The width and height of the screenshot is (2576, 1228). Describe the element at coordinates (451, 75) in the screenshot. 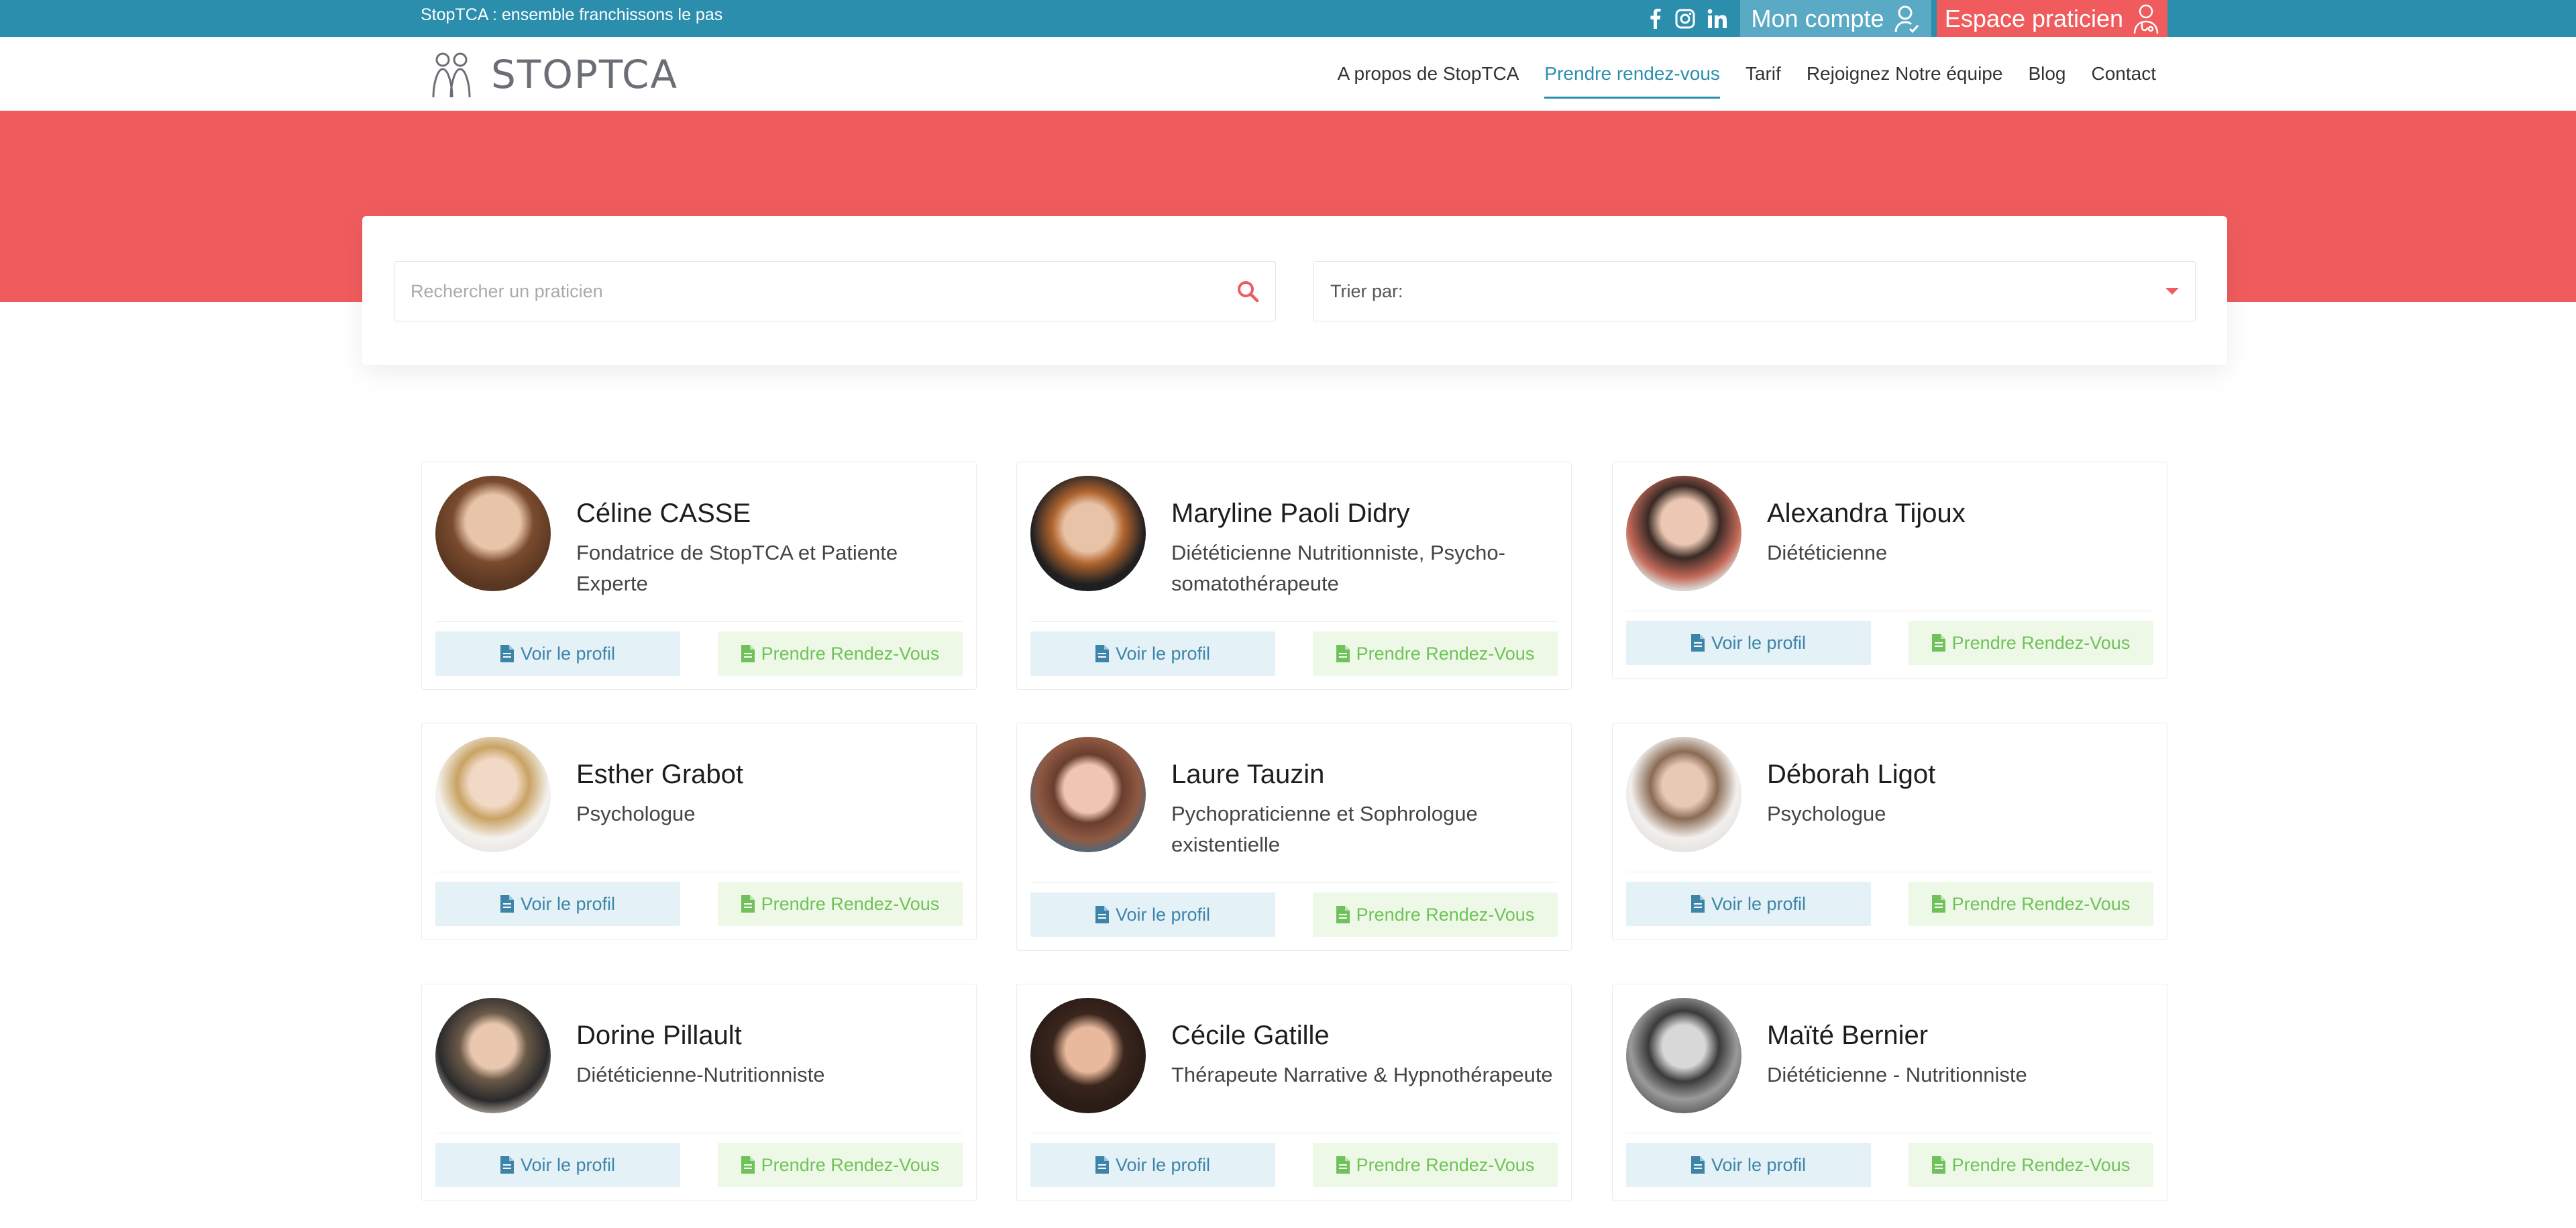

I see `logo-figures-icon` at that location.